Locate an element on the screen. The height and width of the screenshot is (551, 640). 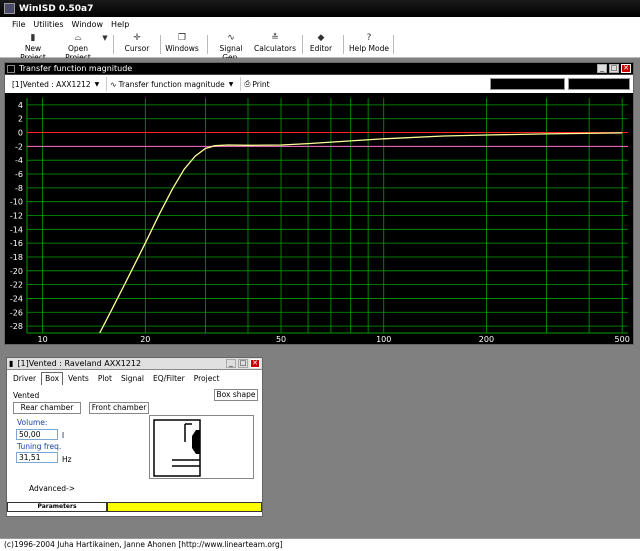
help-icon: ? is located at coordinates (369, 38).